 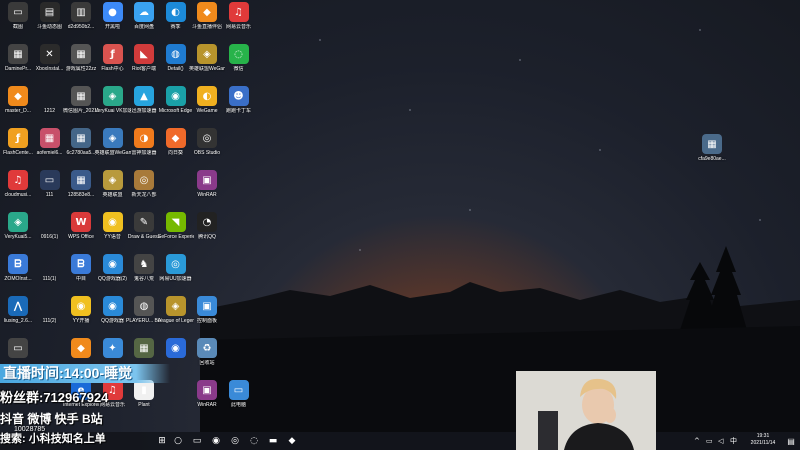 I want to click on network-icon: ▭, so click(x=709, y=441).